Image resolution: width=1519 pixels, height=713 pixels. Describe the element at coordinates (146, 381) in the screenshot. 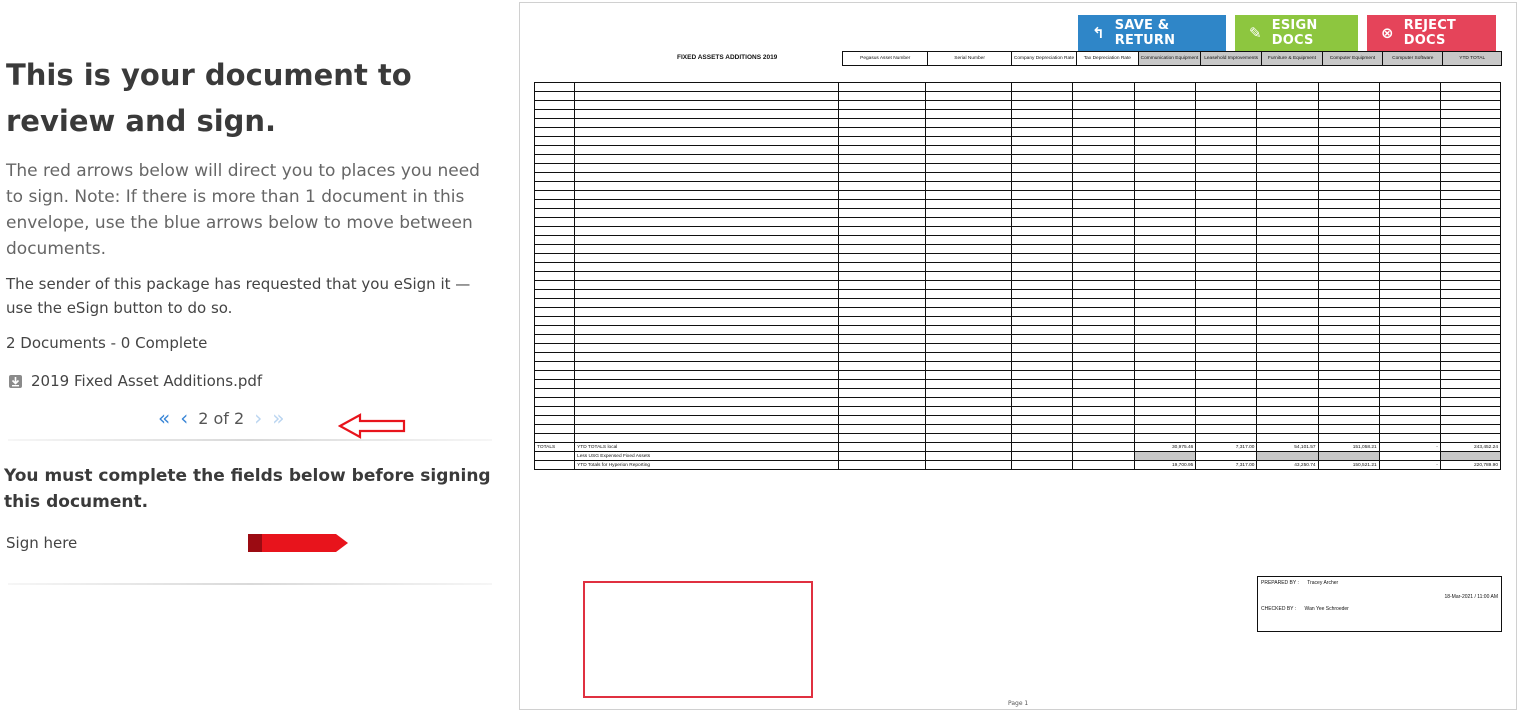

I see `file-name: 2019 Fixed Asset Additions.pdf` at that location.